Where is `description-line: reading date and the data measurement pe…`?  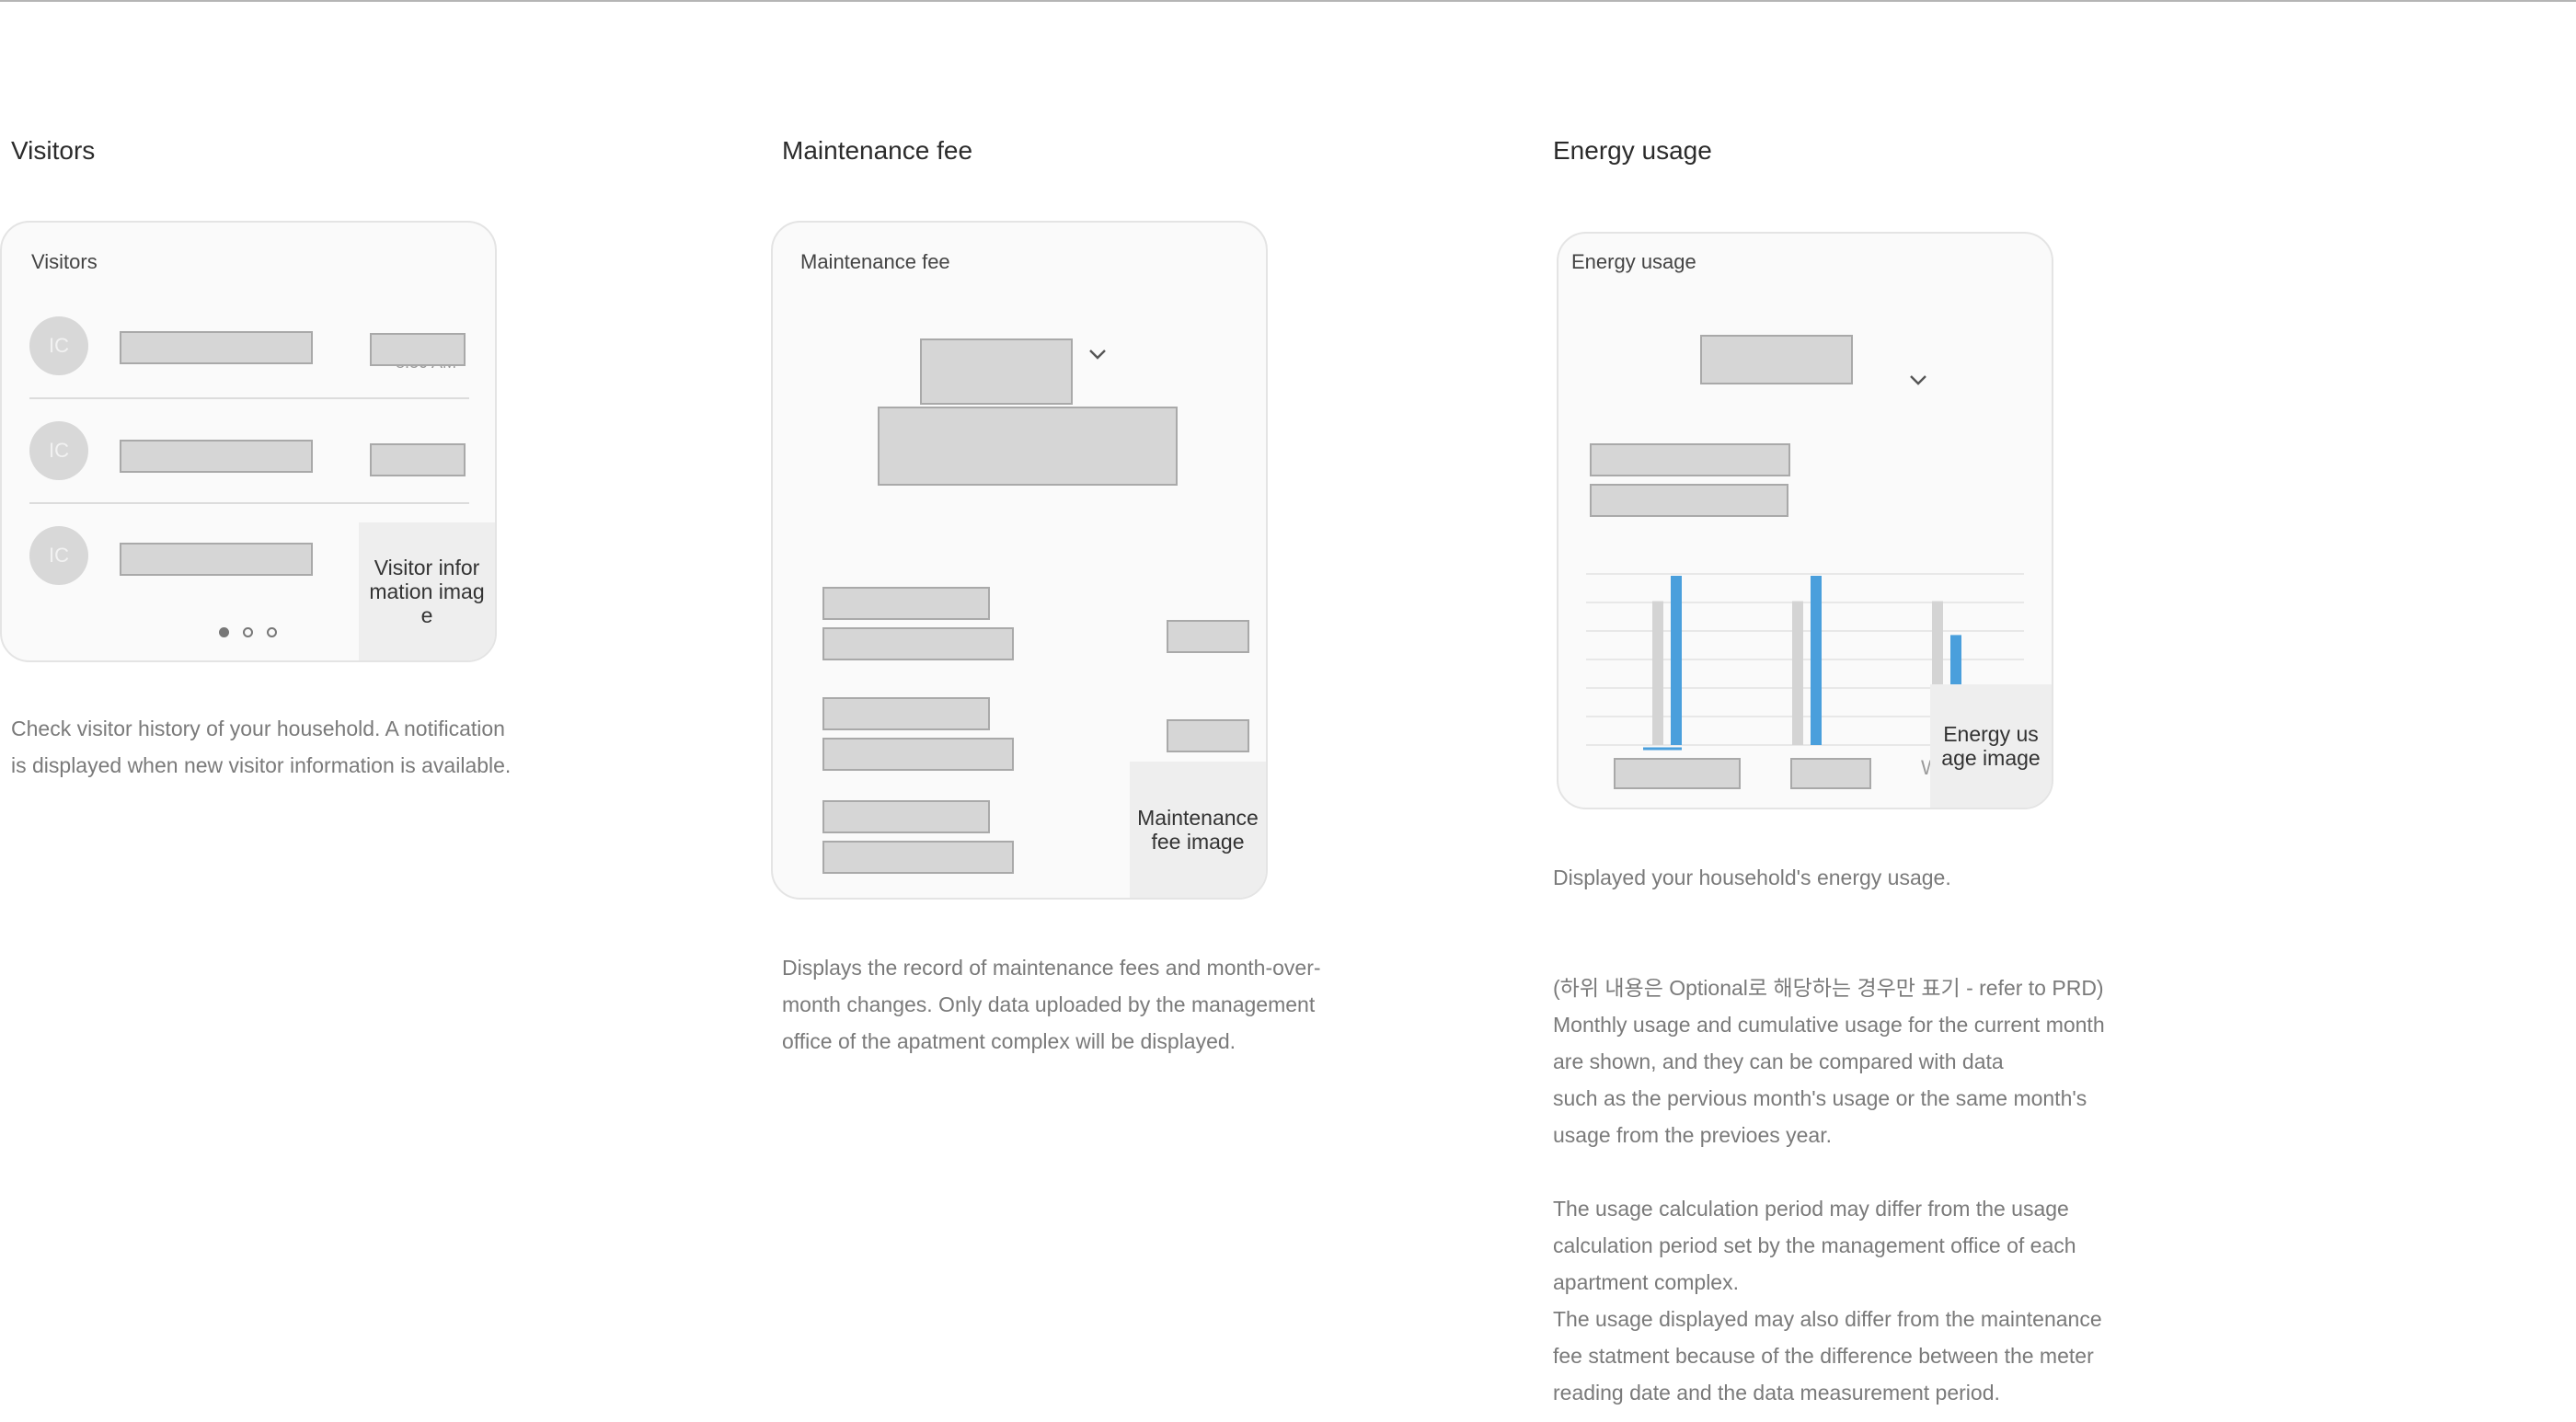
description-line: reading date and the data measurement pe… is located at coordinates (1776, 1393).